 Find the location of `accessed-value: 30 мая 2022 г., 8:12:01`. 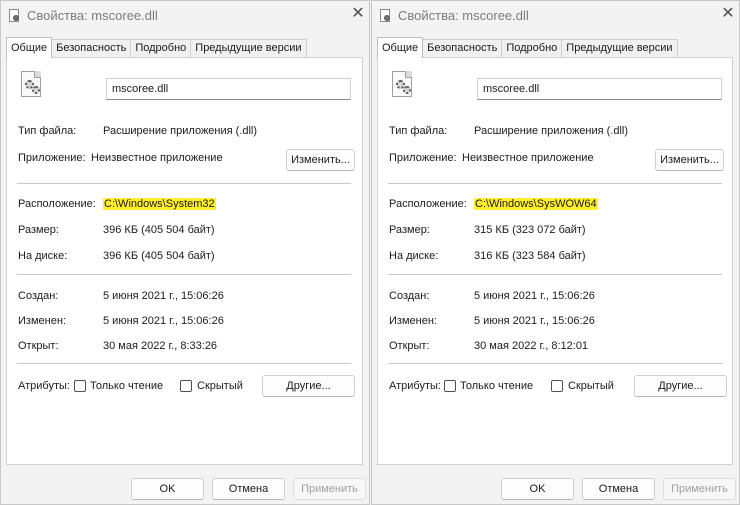

accessed-value: 30 мая 2022 г., 8:12:01 is located at coordinates (531, 346).